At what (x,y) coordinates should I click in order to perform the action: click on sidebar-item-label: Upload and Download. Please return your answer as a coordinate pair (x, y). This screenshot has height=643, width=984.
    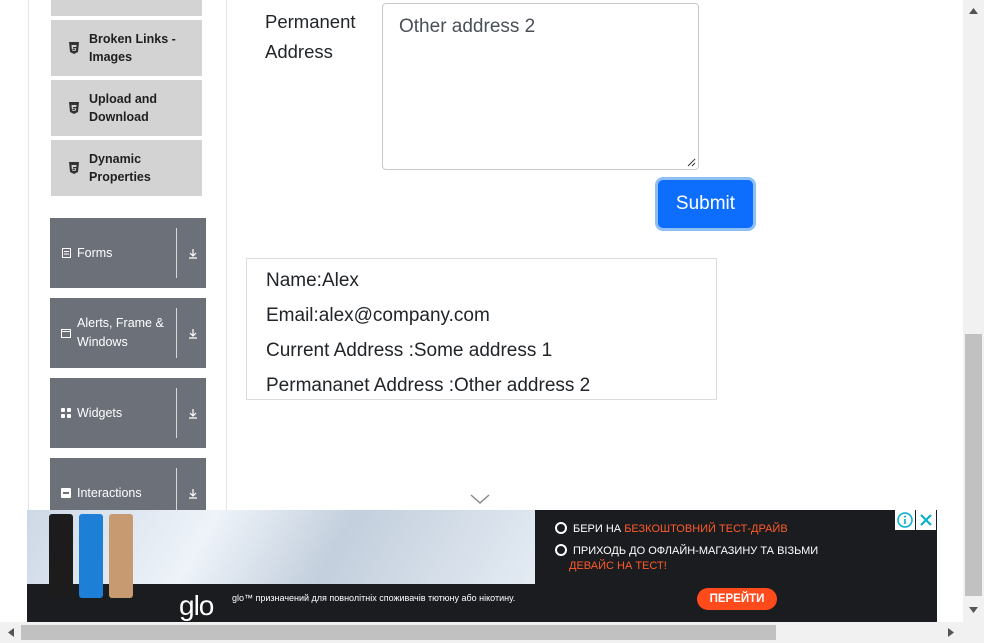
    Looking at the image, I should click on (123, 108).